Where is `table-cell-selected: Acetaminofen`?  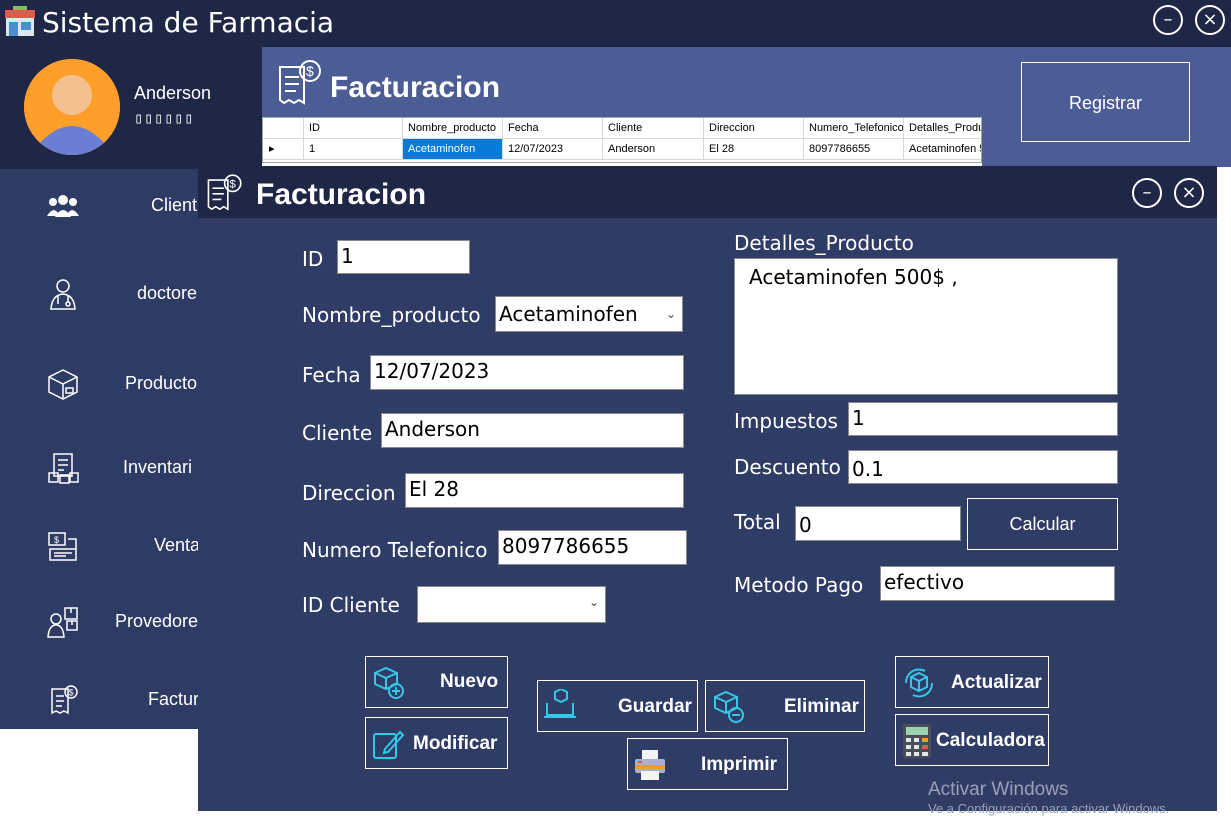
table-cell-selected: Acetaminofen is located at coordinates (453, 149).